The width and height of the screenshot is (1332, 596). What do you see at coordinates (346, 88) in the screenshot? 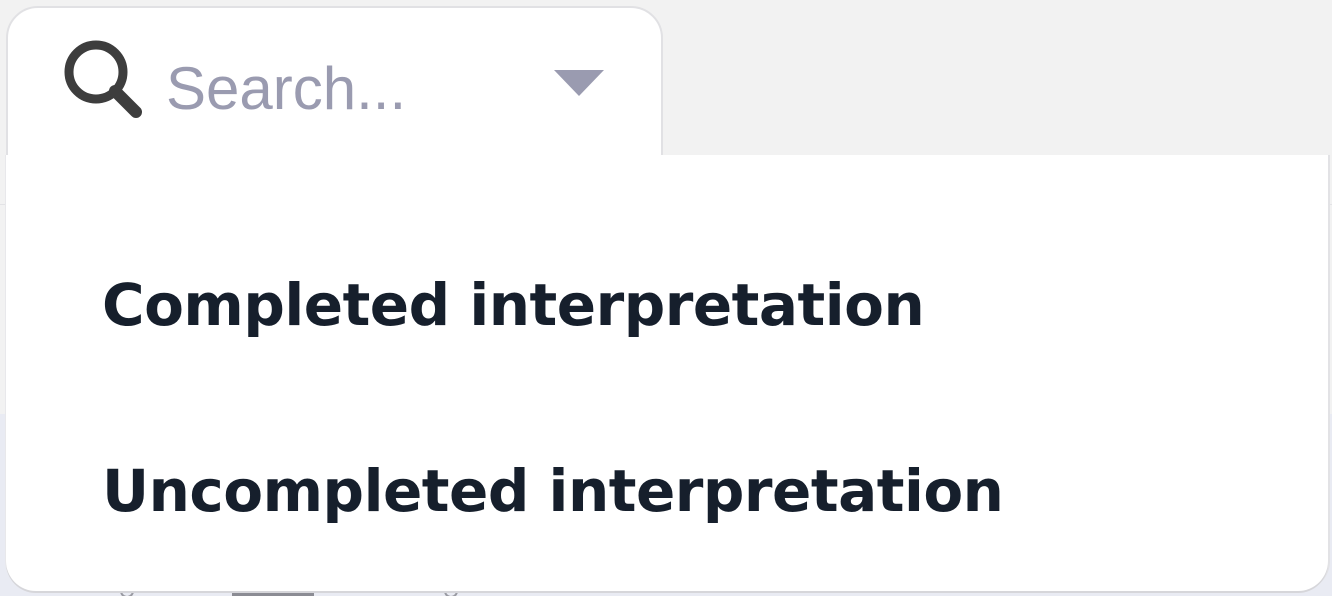
I see `search-input` at bounding box center [346, 88].